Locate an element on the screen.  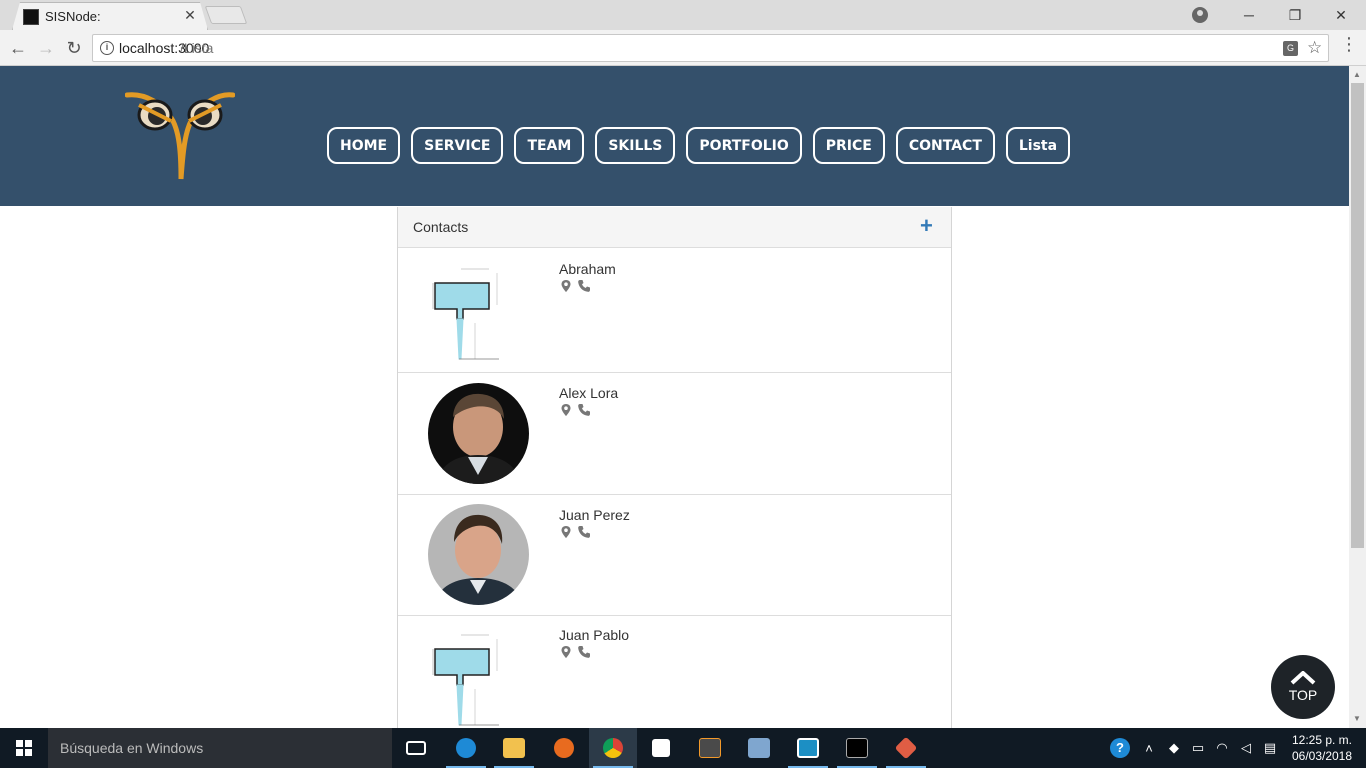
info-icon: i is located at coordinates (107, 48).